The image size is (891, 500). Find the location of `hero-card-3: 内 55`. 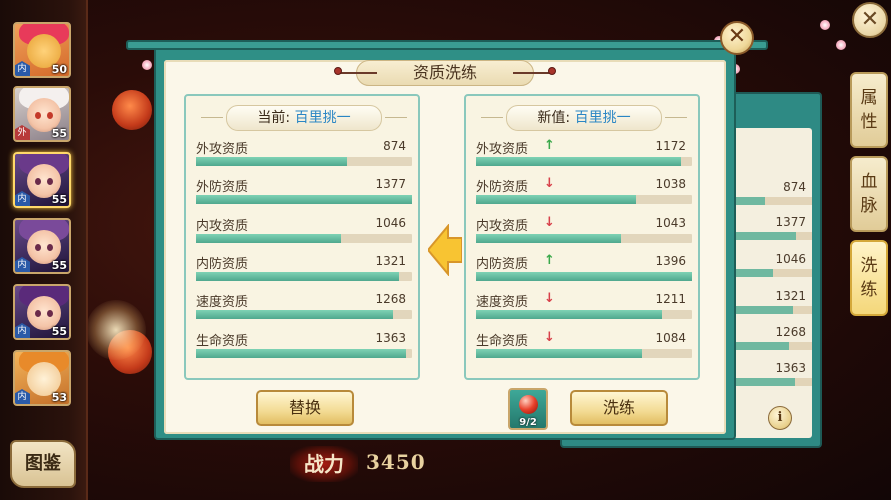

hero-card-3: 内 55 is located at coordinates (42, 180).